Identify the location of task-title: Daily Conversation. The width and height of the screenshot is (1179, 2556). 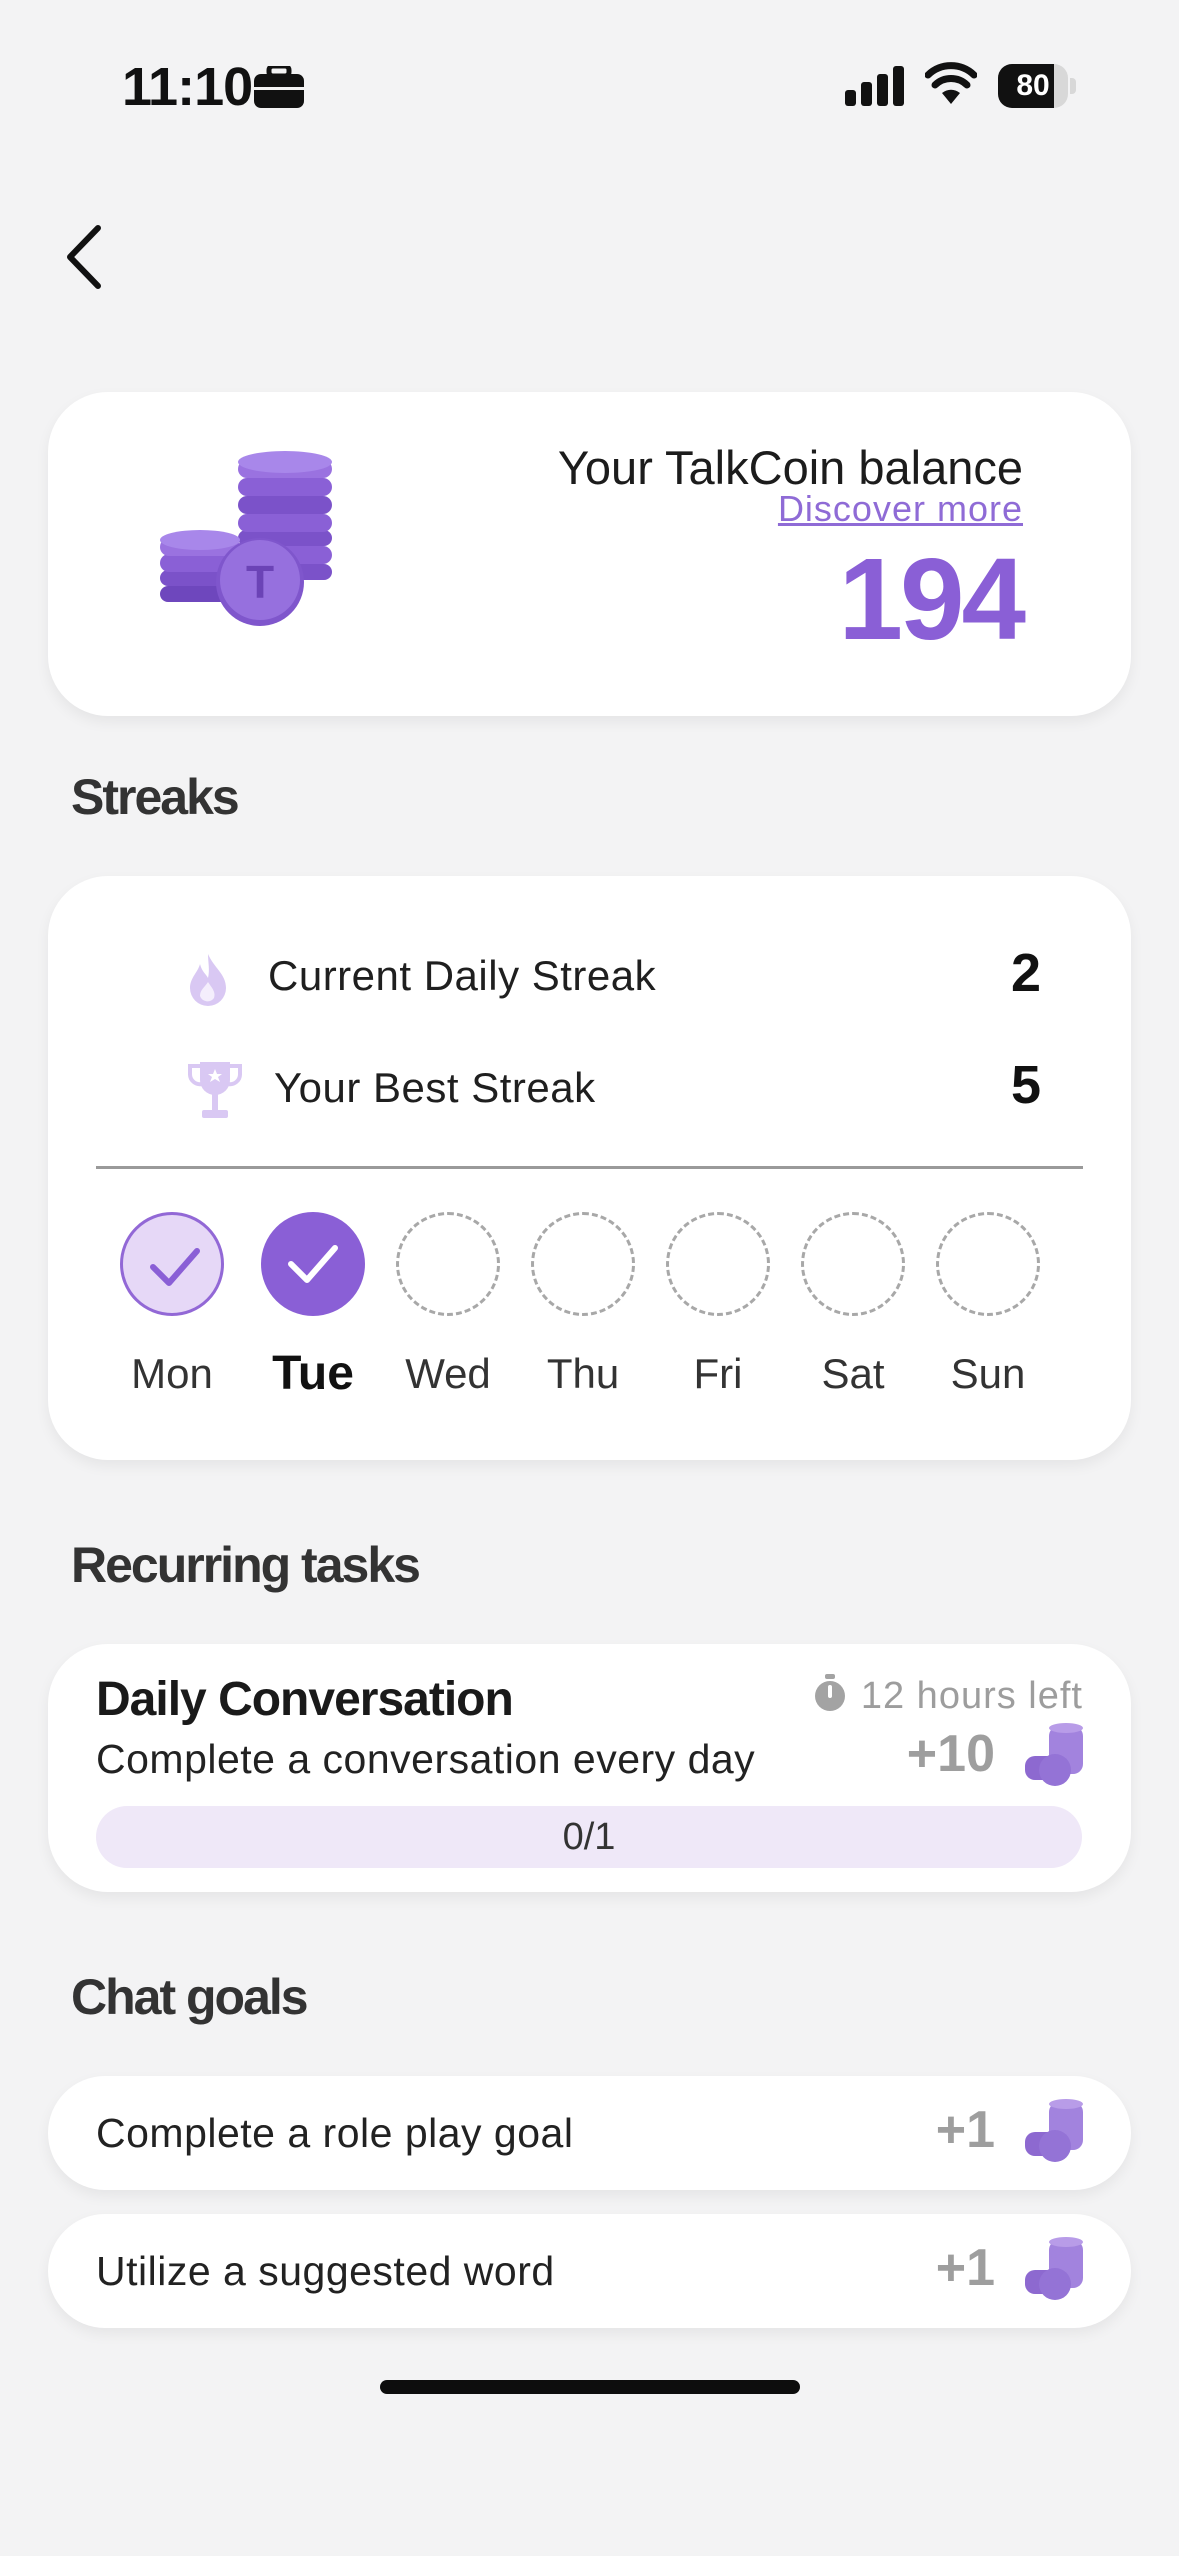
(305, 1699).